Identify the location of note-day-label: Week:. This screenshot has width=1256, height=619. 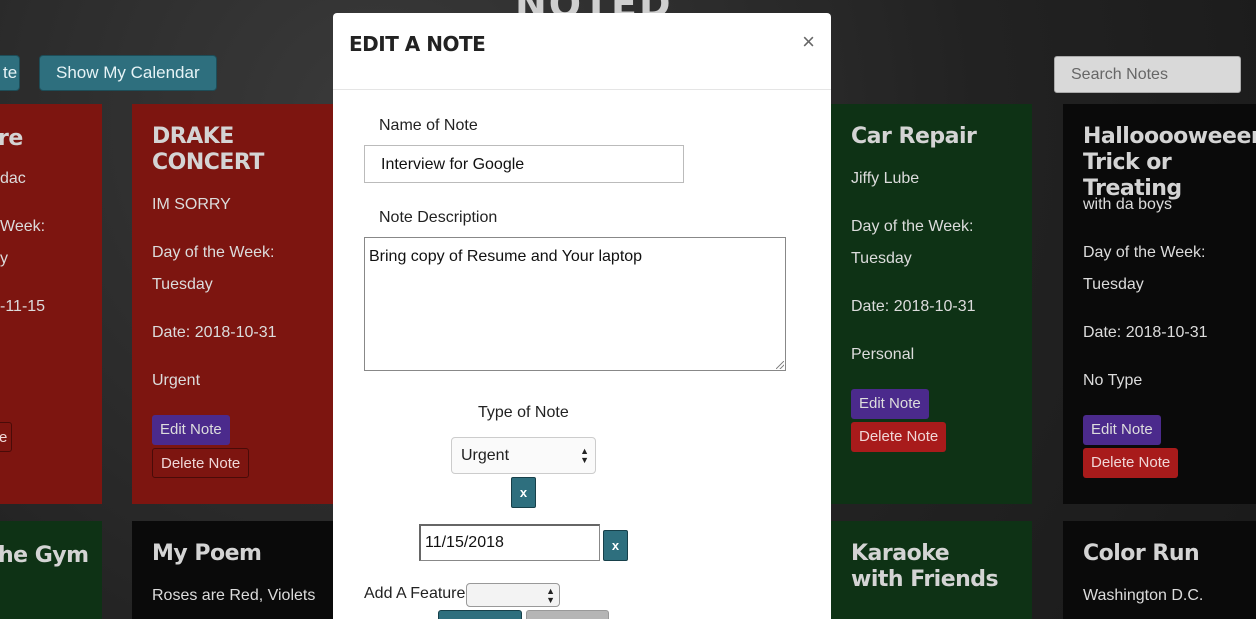
(23, 226).